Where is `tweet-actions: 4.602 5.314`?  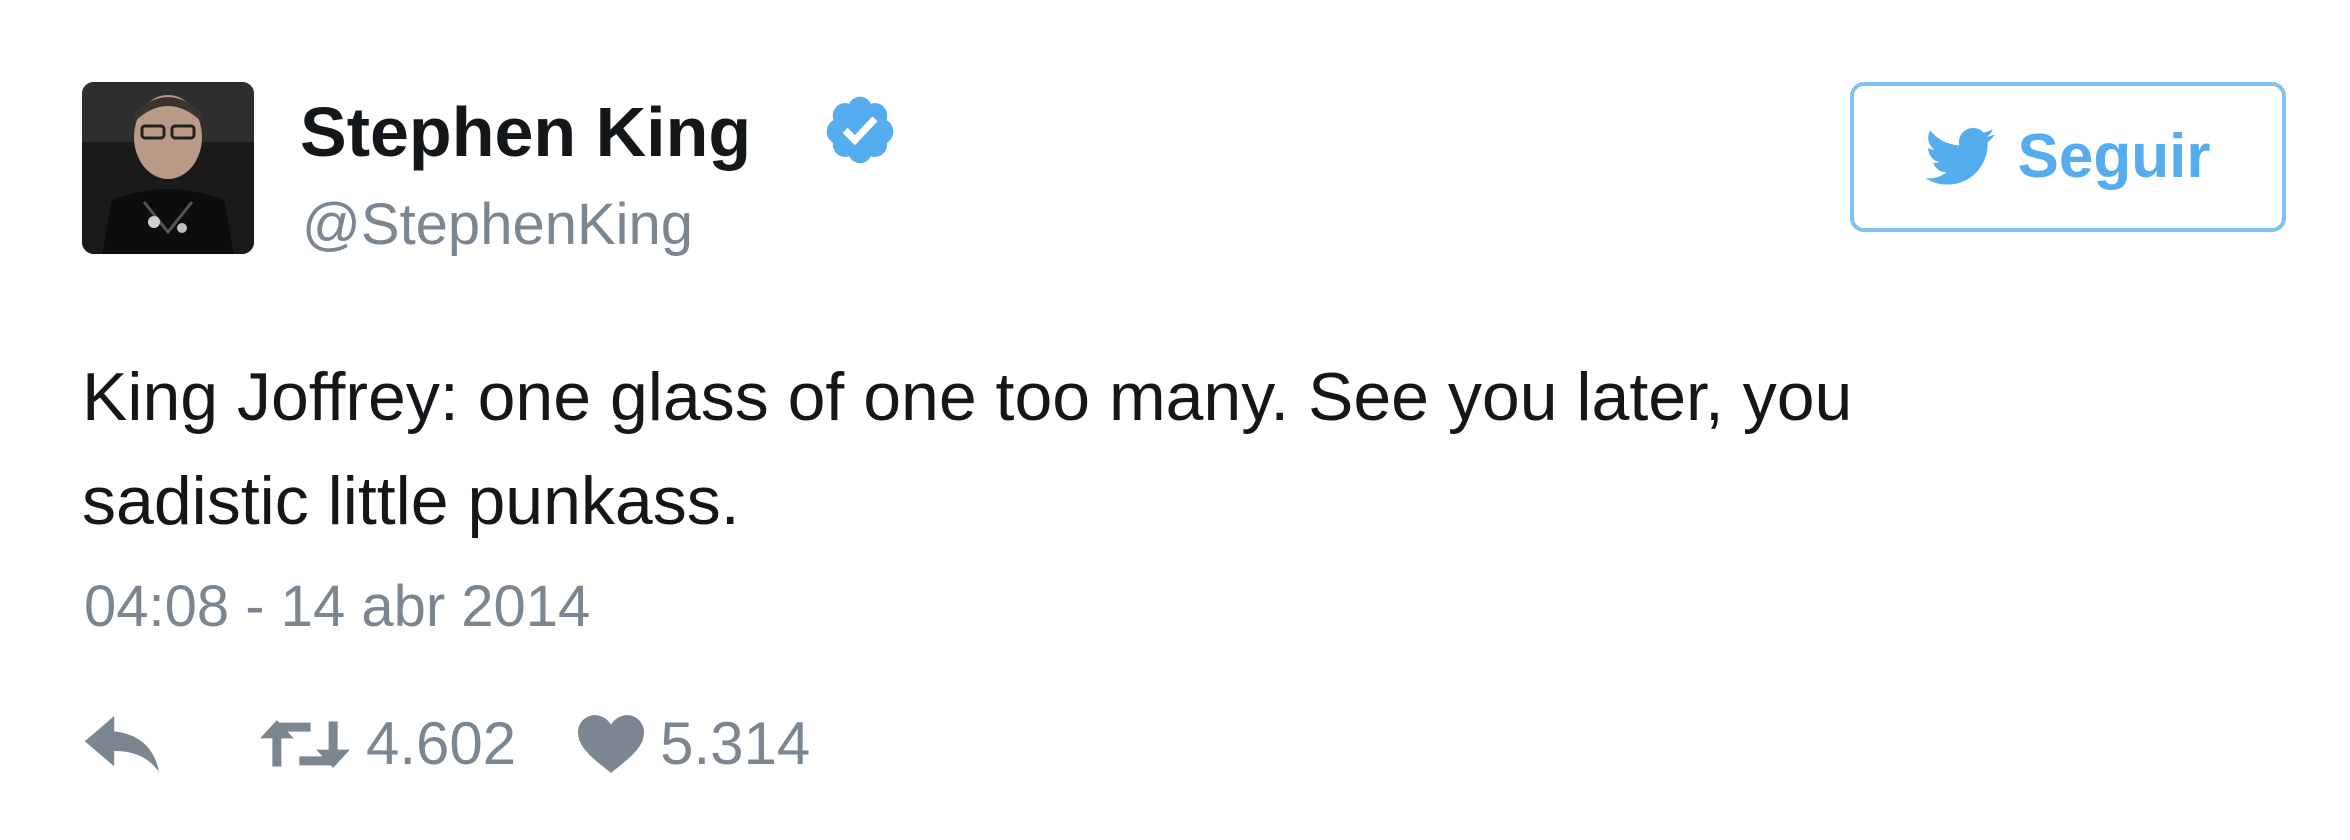
tweet-actions: 4.602 5.314 is located at coordinates (447, 744).